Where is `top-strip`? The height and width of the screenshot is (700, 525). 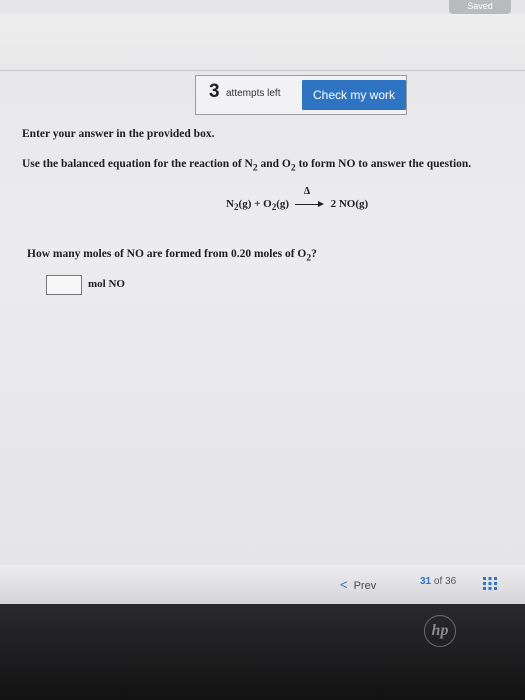
top-strip is located at coordinates (262, 42).